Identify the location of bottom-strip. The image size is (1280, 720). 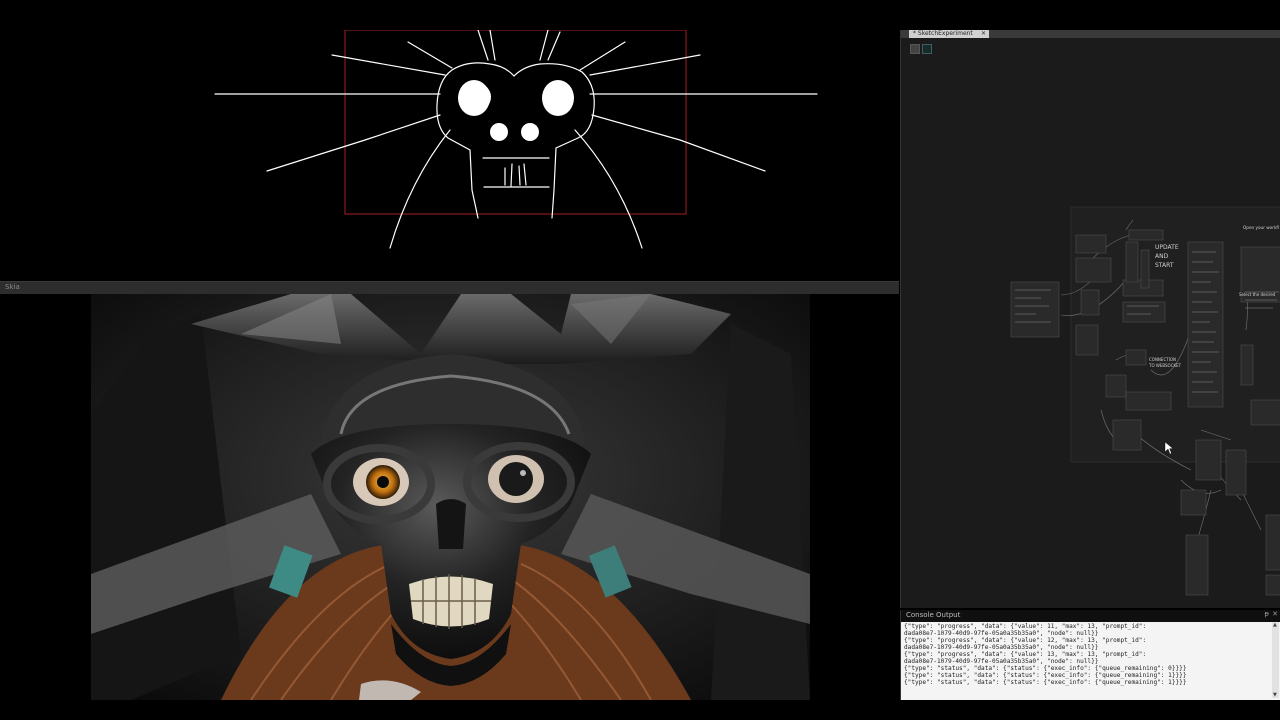
(640, 710).